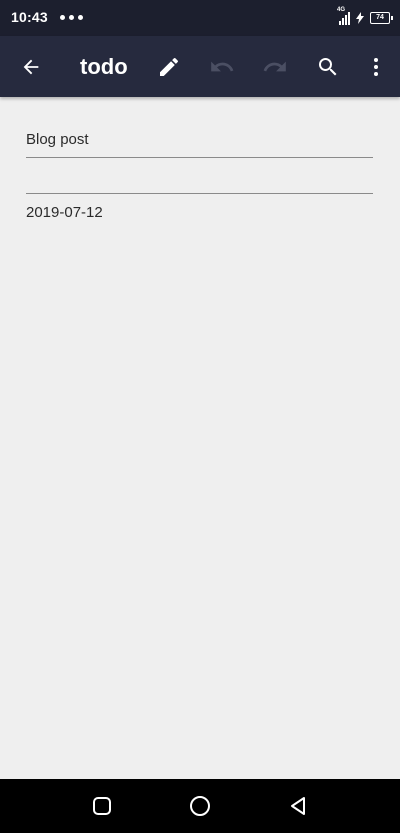 Image resolution: width=400 pixels, height=833 pixels. I want to click on home-circle-icon, so click(200, 806).